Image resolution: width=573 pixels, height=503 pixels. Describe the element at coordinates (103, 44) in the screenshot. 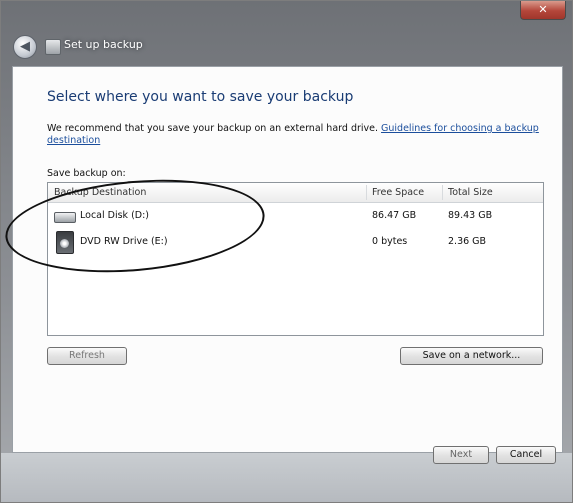

I see `window-title: Set up backup` at that location.